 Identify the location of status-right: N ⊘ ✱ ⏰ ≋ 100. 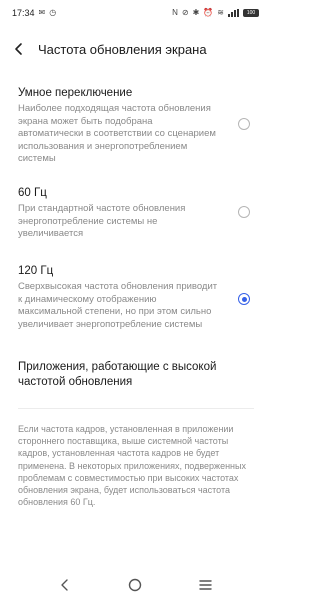
(215, 13).